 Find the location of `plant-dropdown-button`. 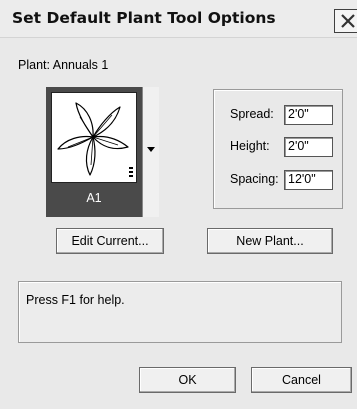

plant-dropdown-button is located at coordinates (150, 152).